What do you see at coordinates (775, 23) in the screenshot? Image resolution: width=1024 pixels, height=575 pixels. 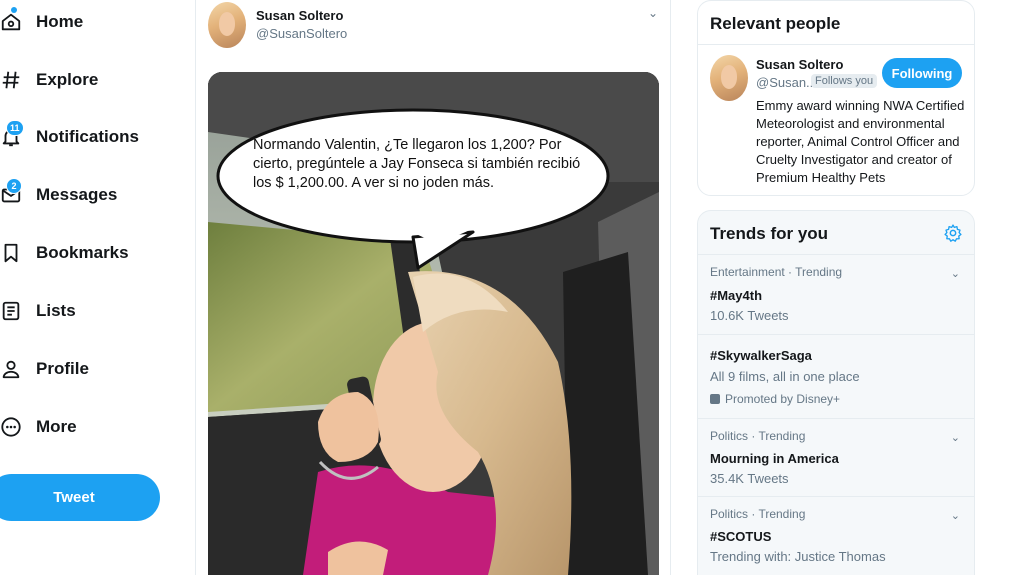 I see `relevant-people-title: Relevant people` at bounding box center [775, 23].